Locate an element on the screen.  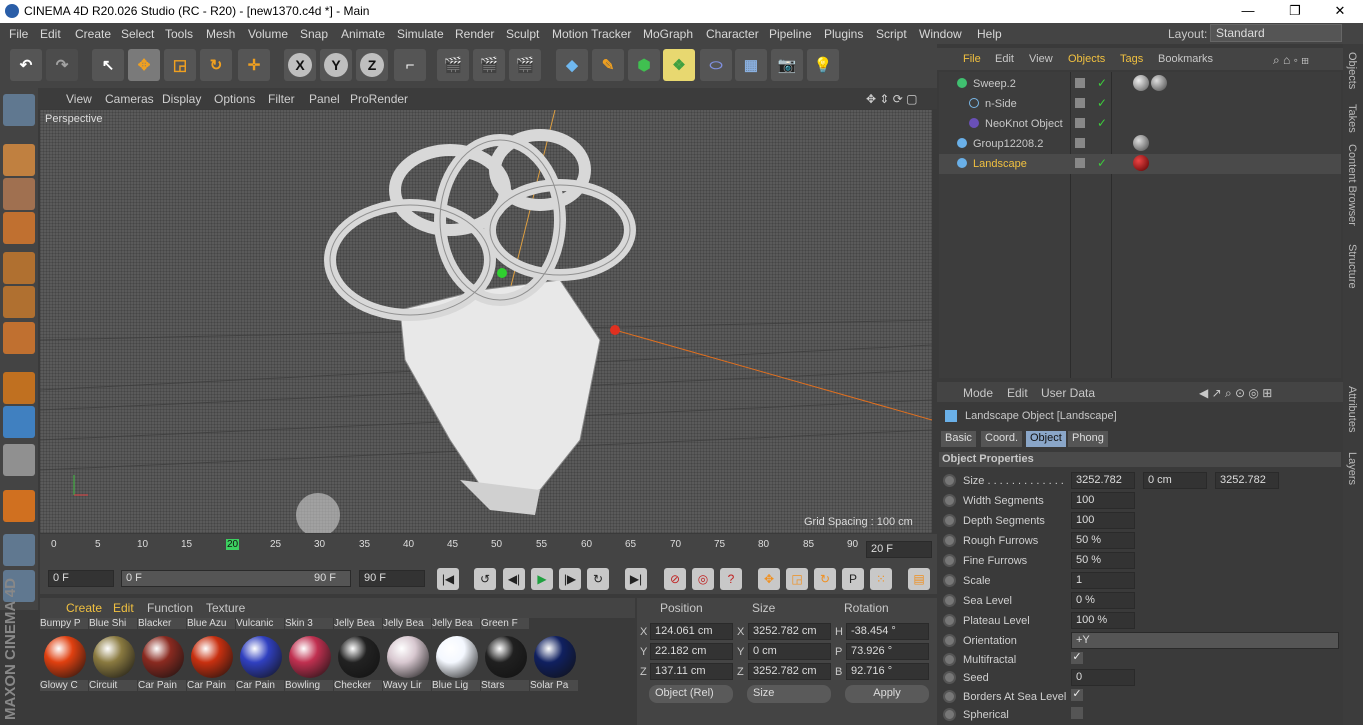
end-frame-field: 90 F is located at coordinates (392, 578).